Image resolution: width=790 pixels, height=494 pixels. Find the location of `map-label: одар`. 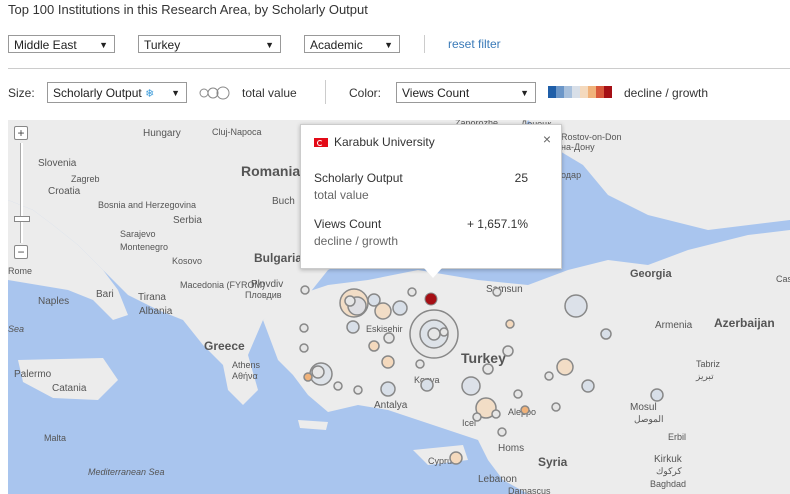

map-label: одар is located at coordinates (571, 175).